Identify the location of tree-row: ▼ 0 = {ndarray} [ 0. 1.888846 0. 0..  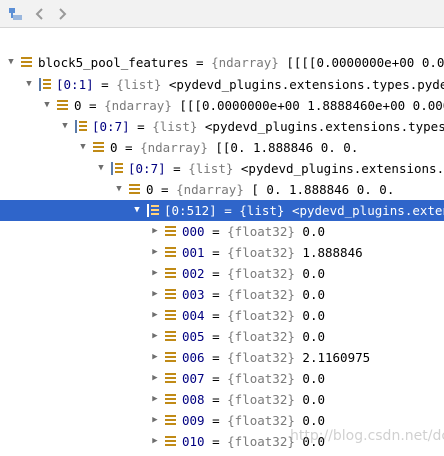
(222, 189).